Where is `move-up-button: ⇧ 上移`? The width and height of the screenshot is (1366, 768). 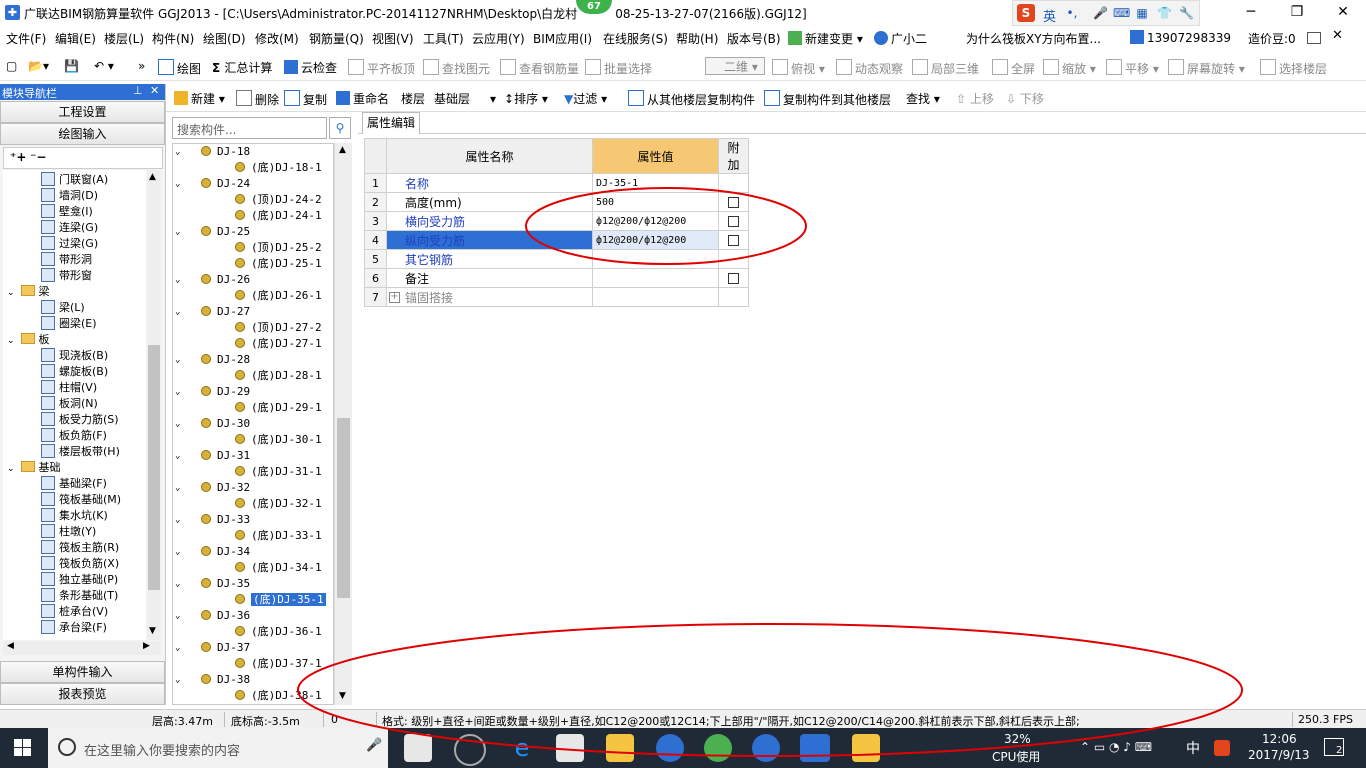
move-up-button: ⇧ 上移 is located at coordinates (975, 98).